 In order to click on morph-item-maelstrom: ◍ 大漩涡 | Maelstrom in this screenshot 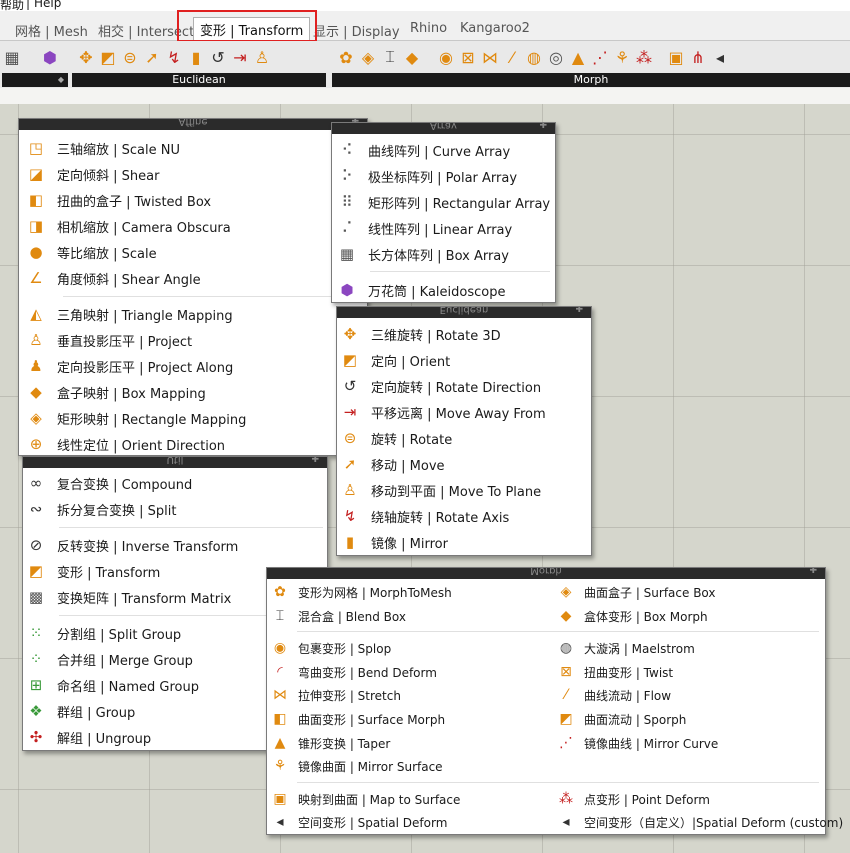, I will do `click(625, 648)`.